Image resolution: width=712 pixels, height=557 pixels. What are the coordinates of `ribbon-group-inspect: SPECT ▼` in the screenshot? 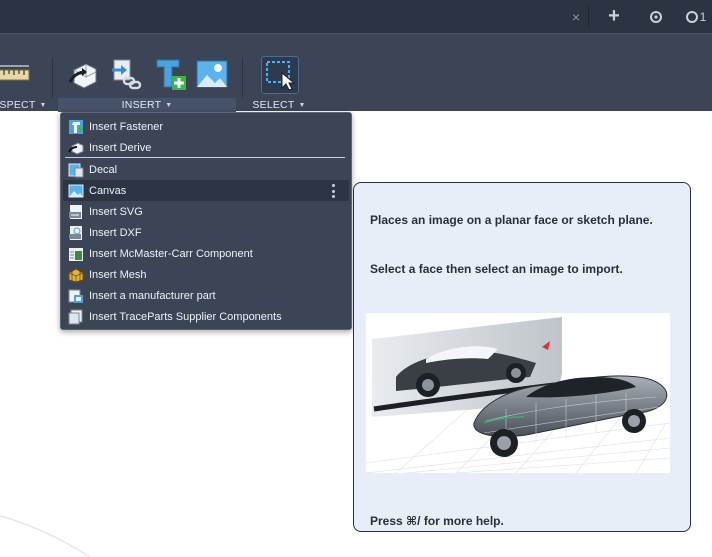 It's located at (23, 105).